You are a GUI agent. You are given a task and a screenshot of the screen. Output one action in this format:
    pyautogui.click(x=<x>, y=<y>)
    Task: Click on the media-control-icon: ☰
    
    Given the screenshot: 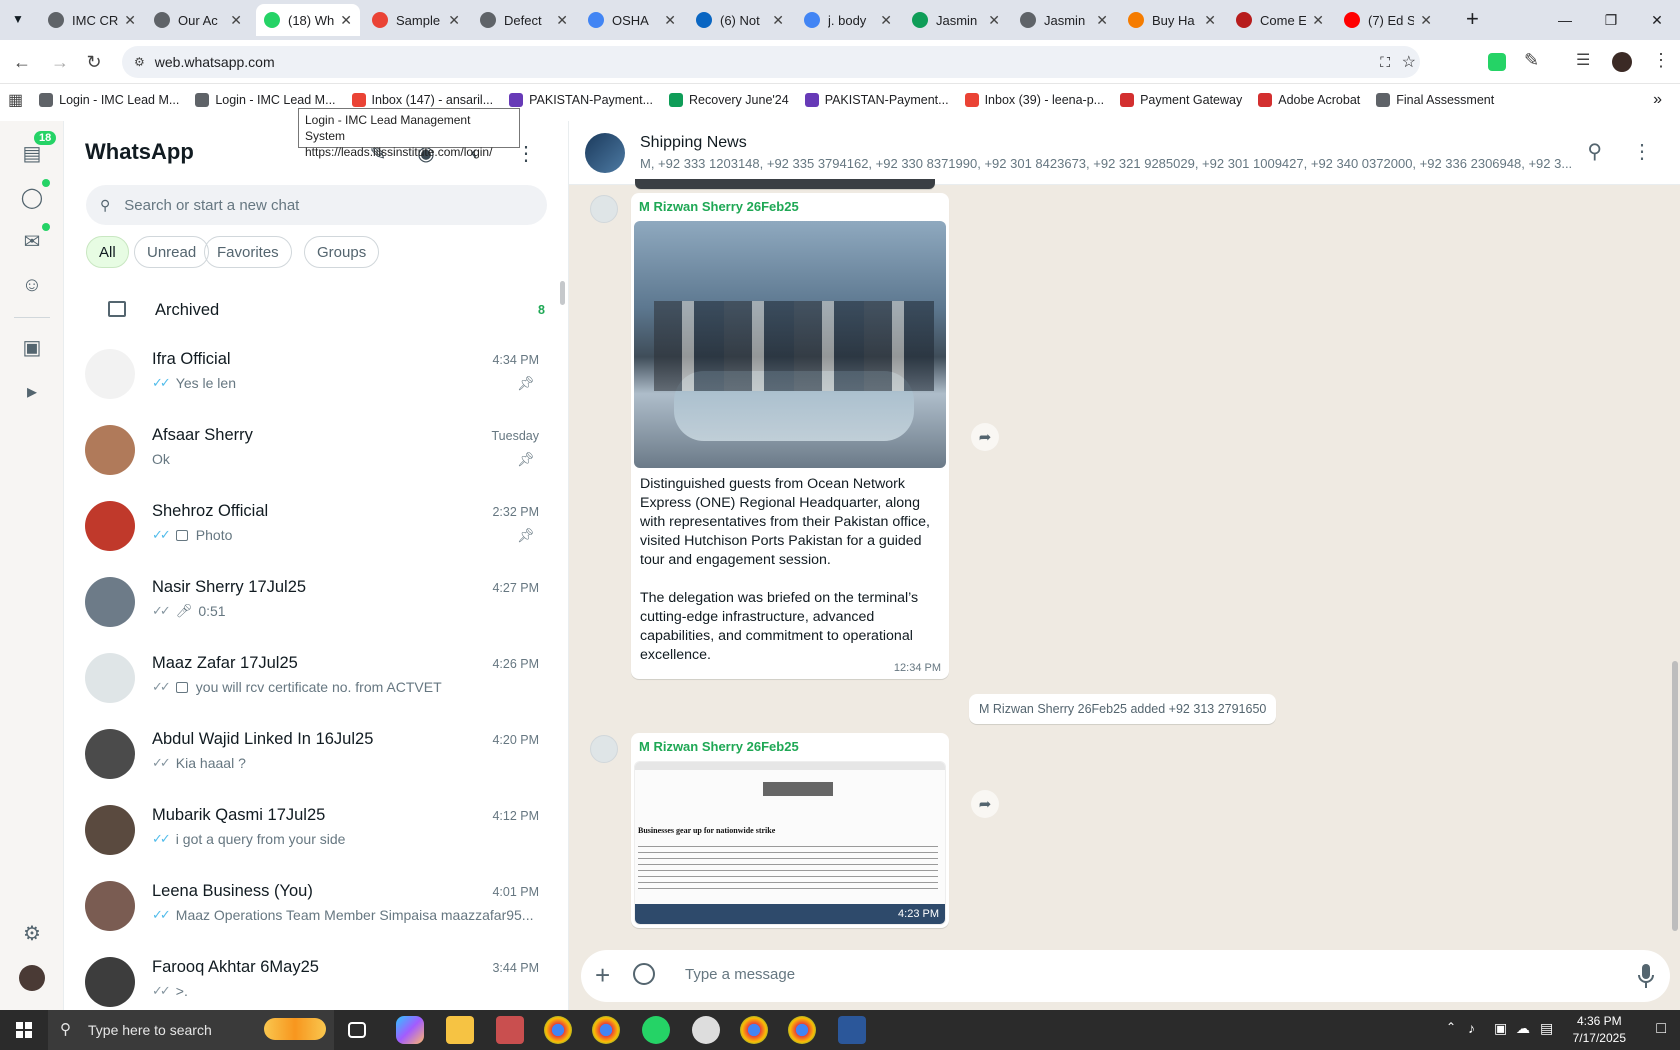 What is the action you would take?
    pyautogui.click(x=1583, y=60)
    